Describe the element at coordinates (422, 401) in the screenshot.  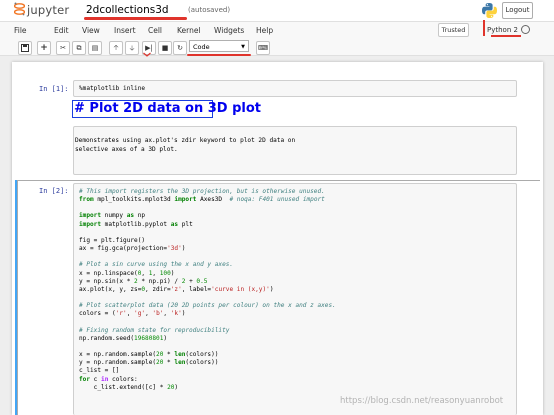
I see `watermark: https://blog.csdn.net/reasonyuanrobot` at that location.